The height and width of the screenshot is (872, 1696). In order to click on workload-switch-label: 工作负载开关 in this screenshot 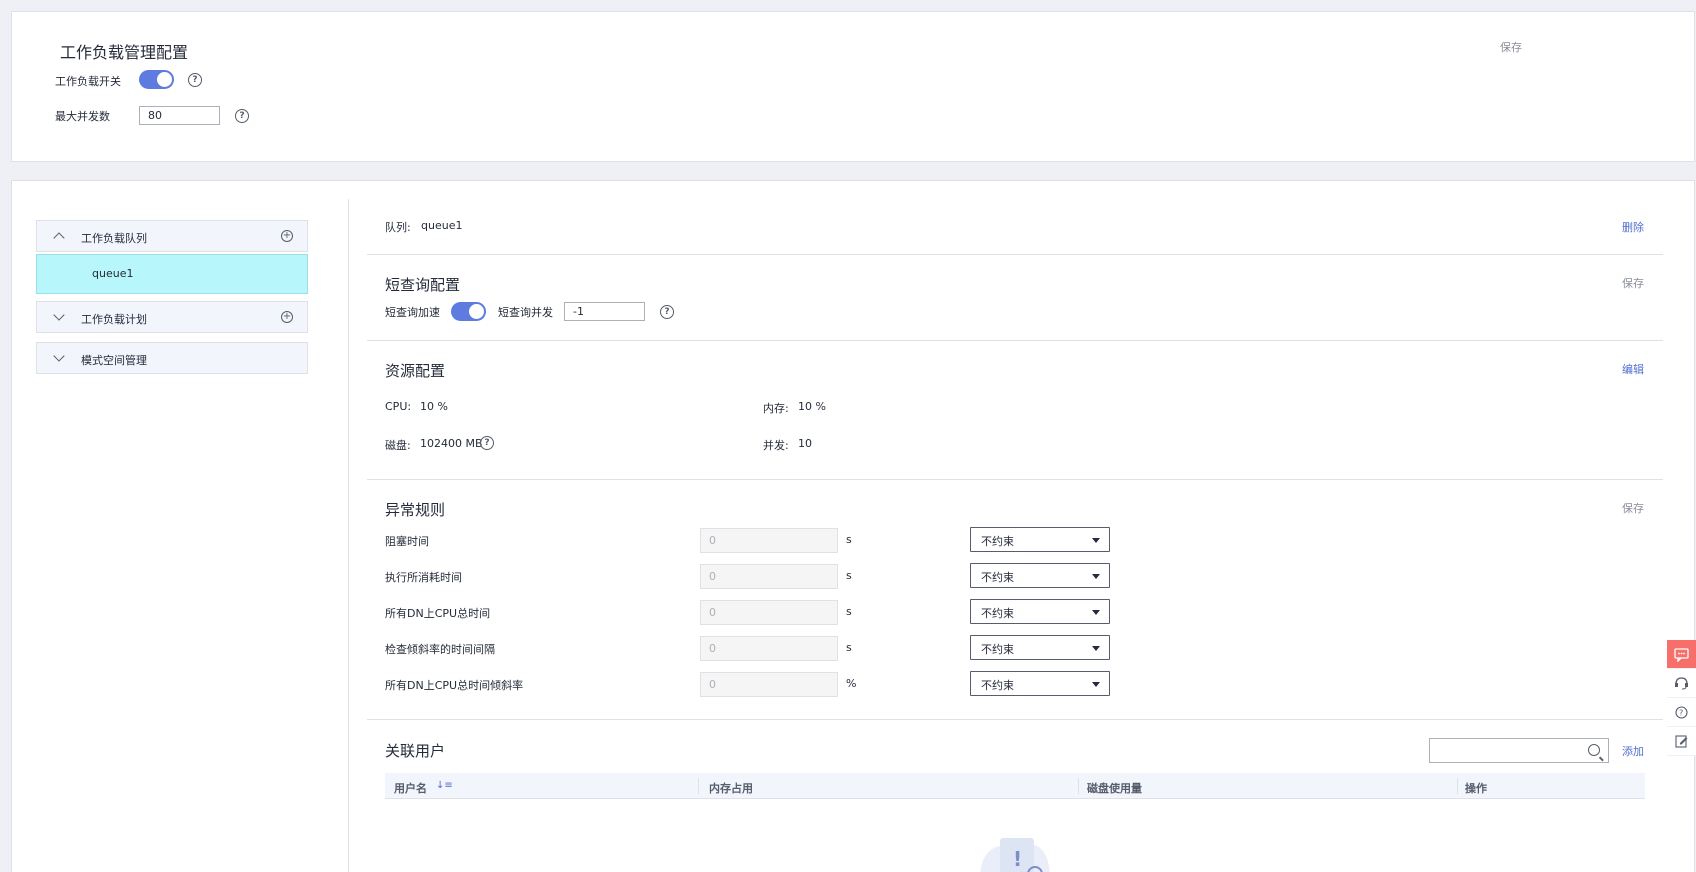, I will do `click(88, 81)`.